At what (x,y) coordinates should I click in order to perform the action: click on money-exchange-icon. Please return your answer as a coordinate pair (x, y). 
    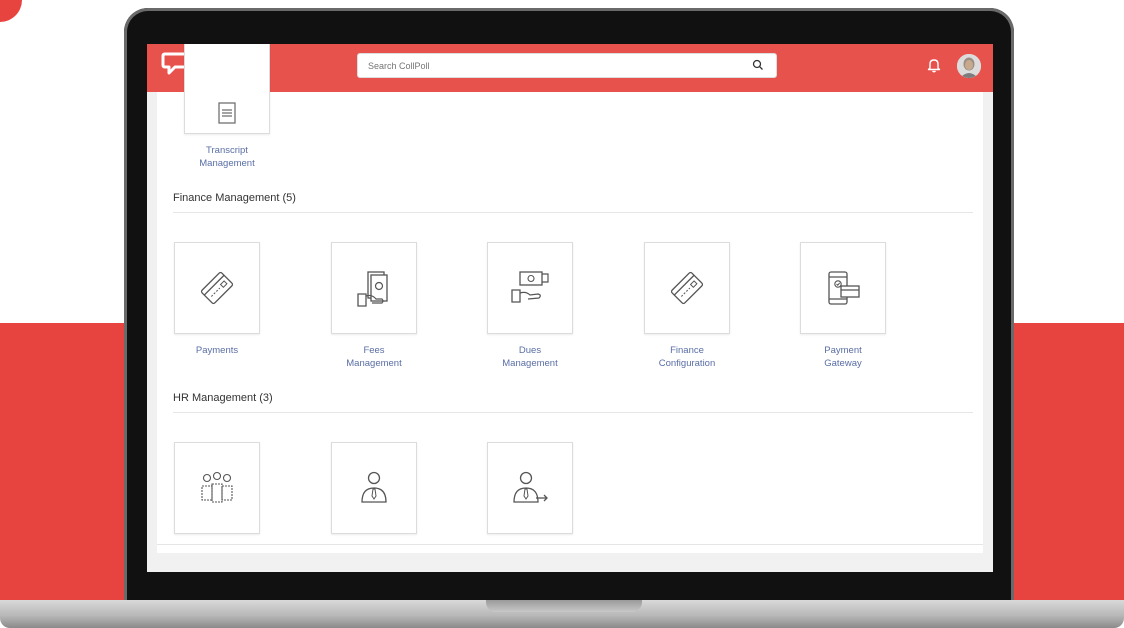
    Looking at the image, I should click on (530, 287).